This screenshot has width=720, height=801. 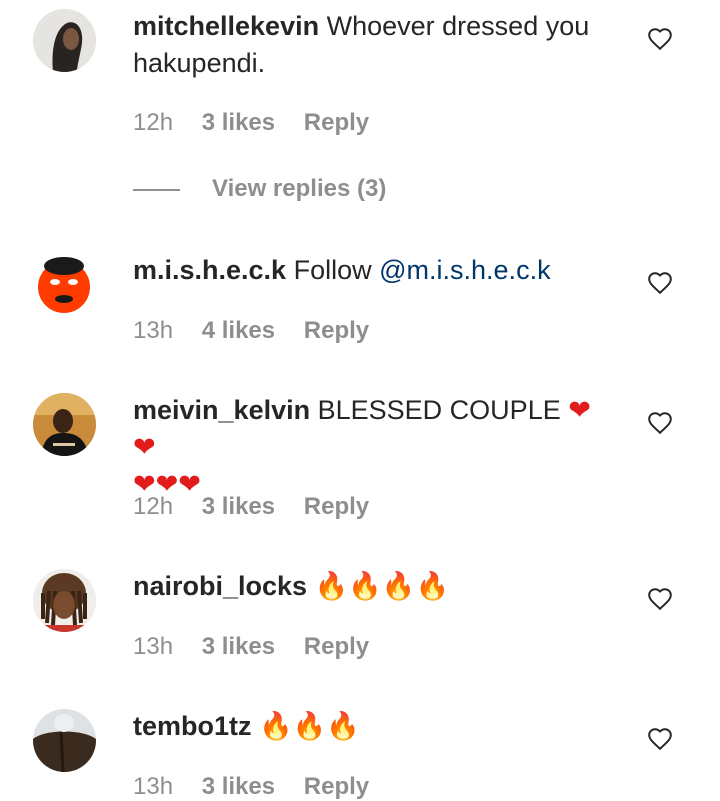 I want to click on fire-emoji: 🔥🔥🔥, so click(x=309, y=726).